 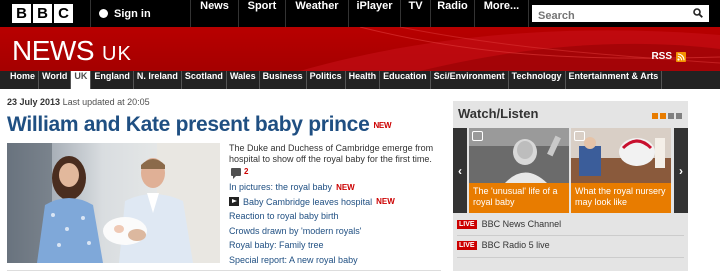 I want to click on royal-couple-photo, so click(x=113, y=203).